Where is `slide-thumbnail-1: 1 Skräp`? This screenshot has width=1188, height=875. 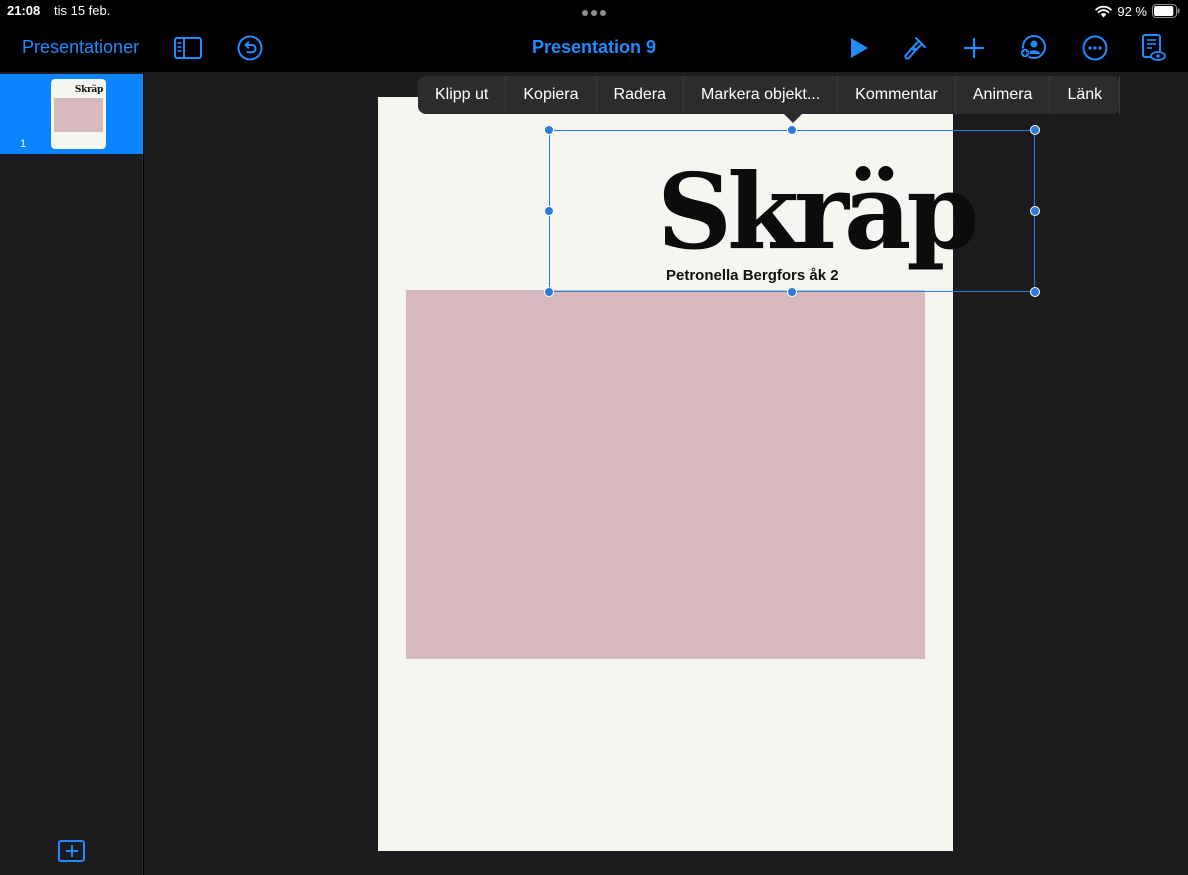 slide-thumbnail-1: 1 Skräp is located at coordinates (71, 114).